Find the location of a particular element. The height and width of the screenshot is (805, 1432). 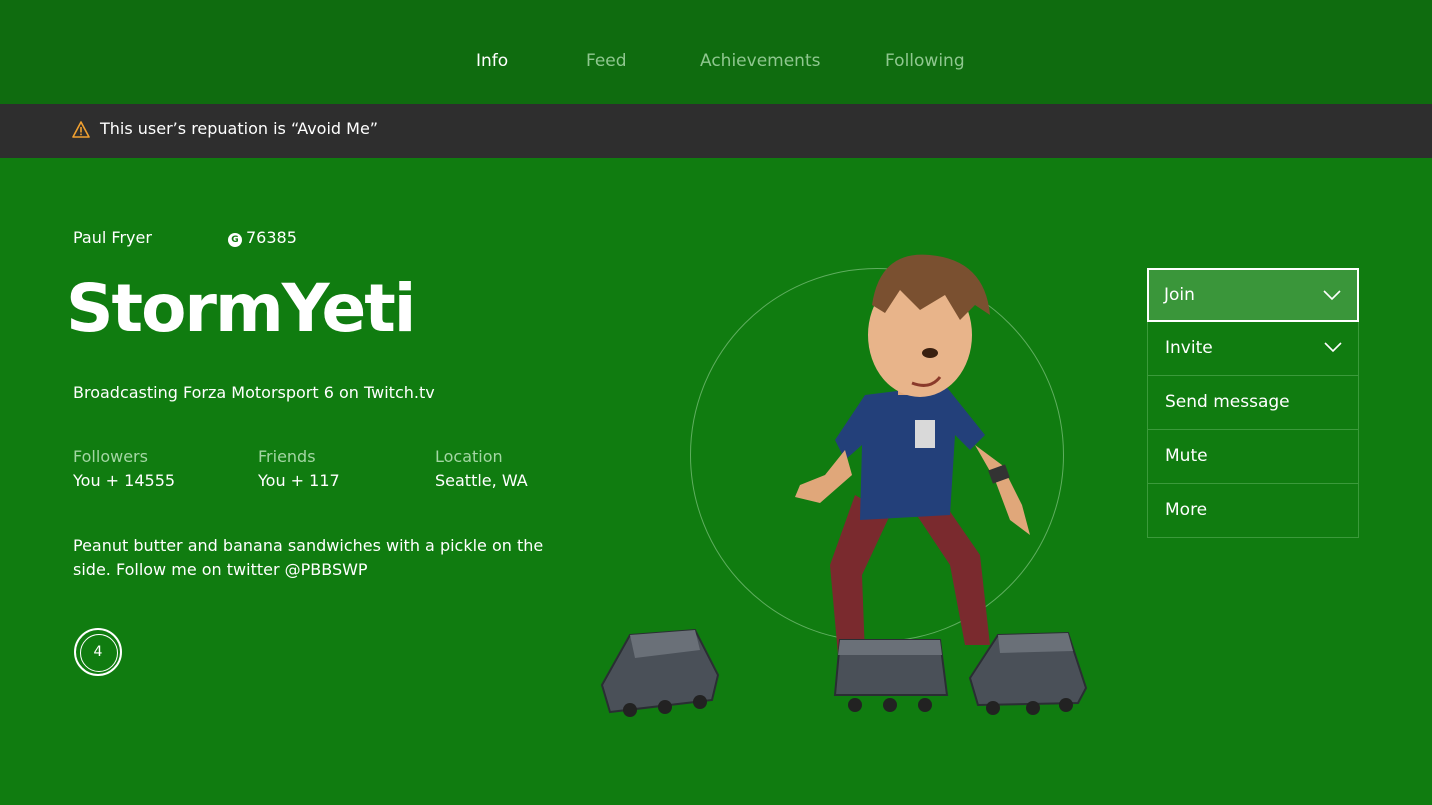

droid-right is located at coordinates (1028, 673).